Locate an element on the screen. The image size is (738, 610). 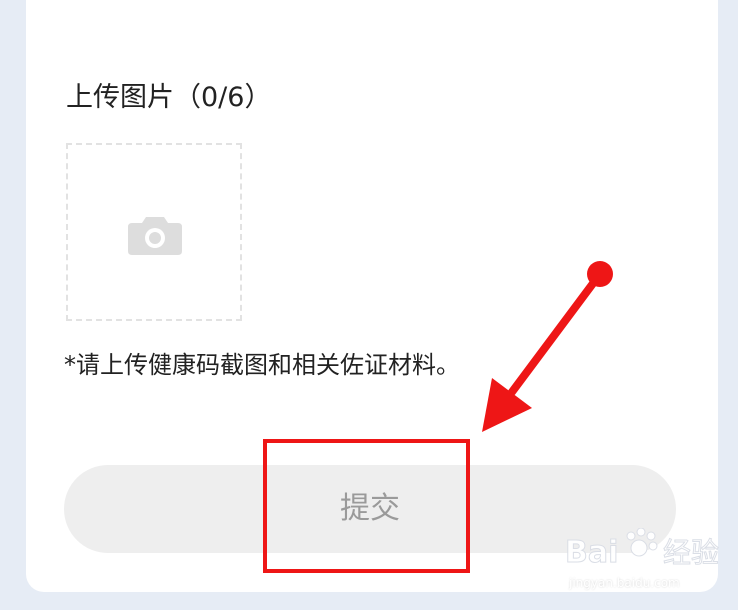
baidu-jingyan-logo: Bai 经验 is located at coordinates (642, 549).